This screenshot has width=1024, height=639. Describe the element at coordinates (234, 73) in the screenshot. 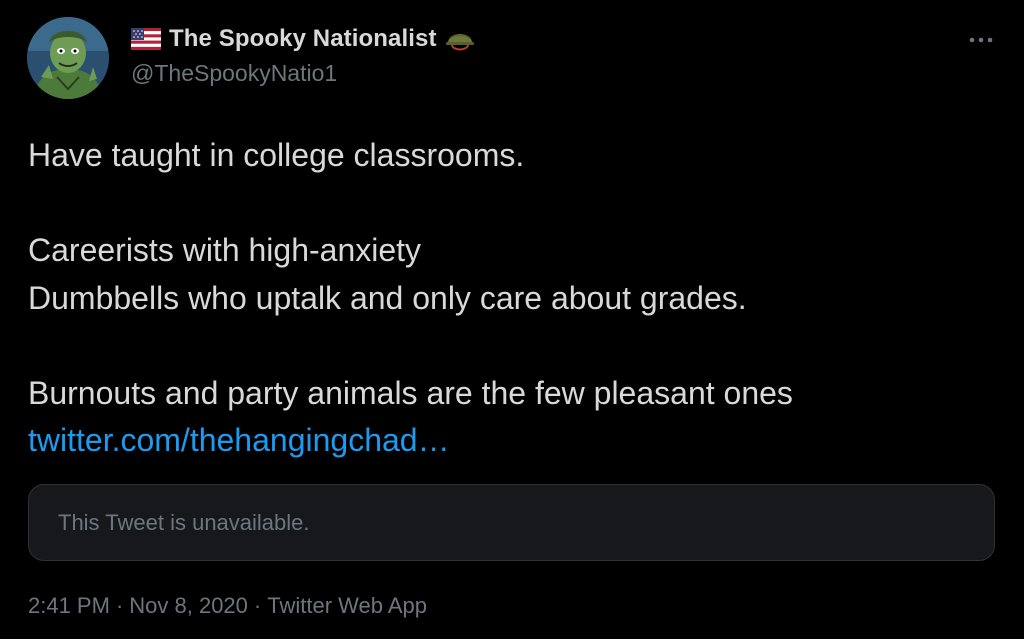

I see `author-handle: @TheSpookyNatio1` at that location.